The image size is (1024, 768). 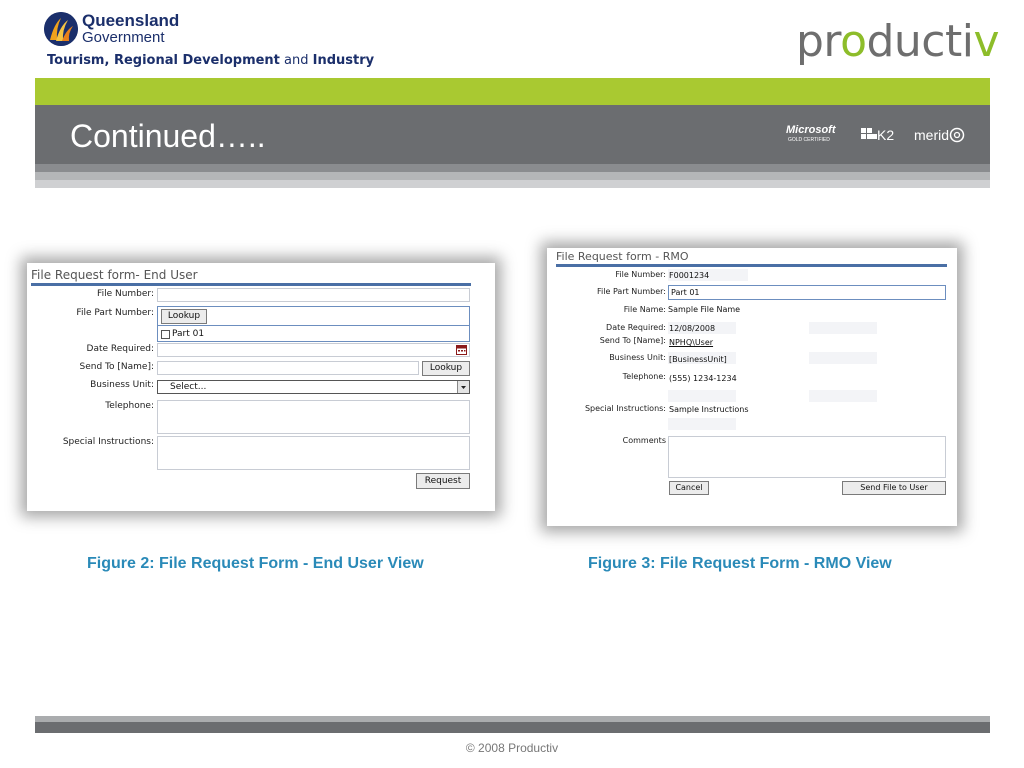 What do you see at coordinates (313, 453) in the screenshot?
I see `special-instructions-input` at bounding box center [313, 453].